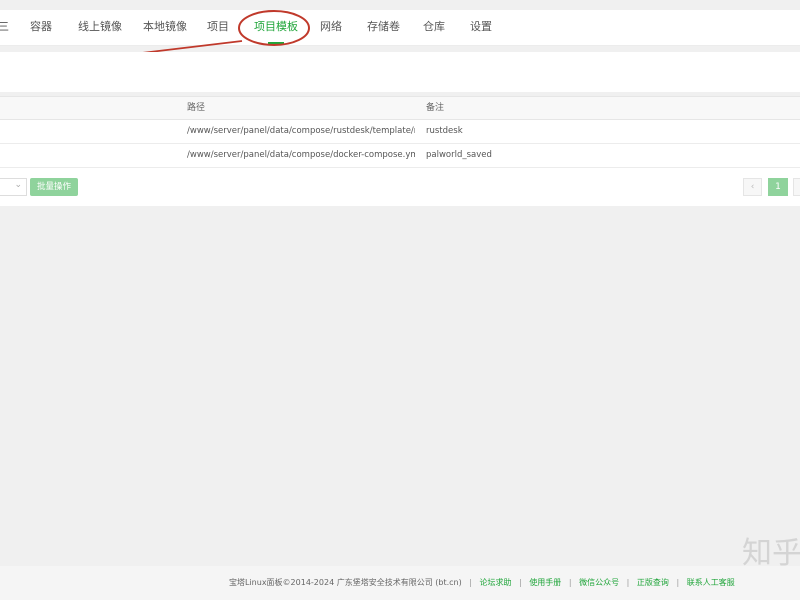 Image resolution: width=800 pixels, height=600 pixels. I want to click on row-note: rustdesk, so click(444, 131).